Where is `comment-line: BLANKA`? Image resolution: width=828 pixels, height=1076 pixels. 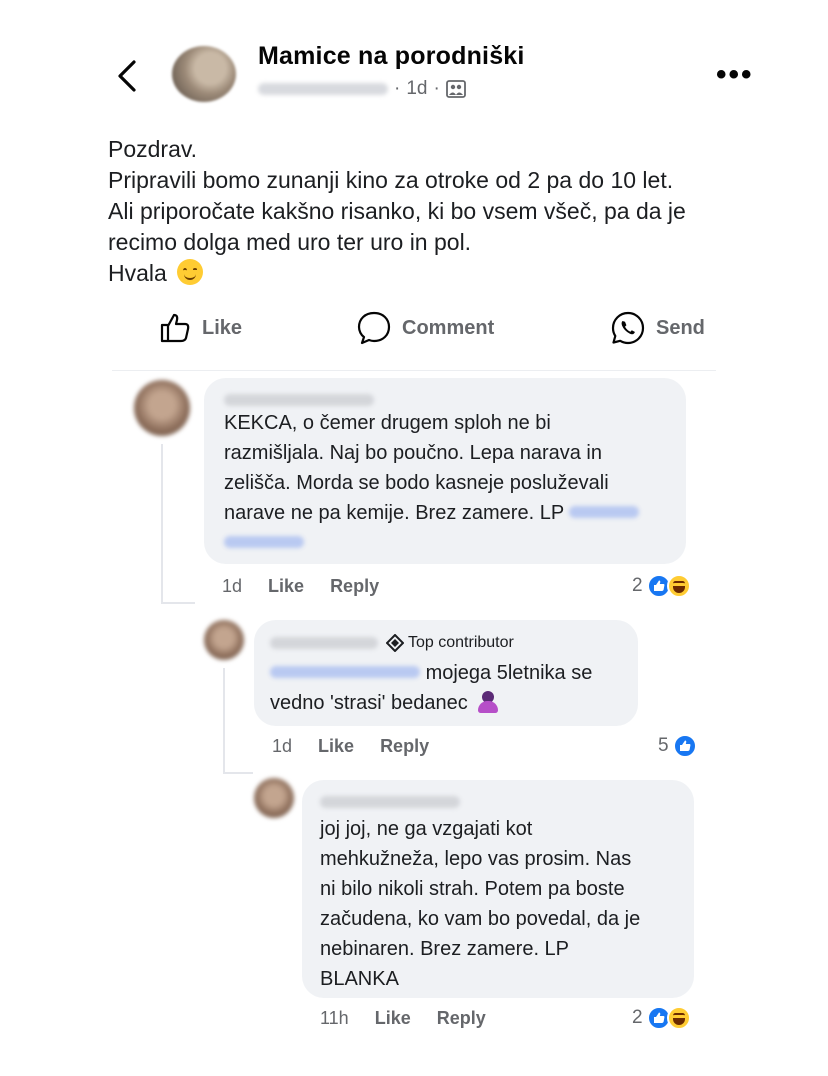
comment-line: BLANKA is located at coordinates (359, 979).